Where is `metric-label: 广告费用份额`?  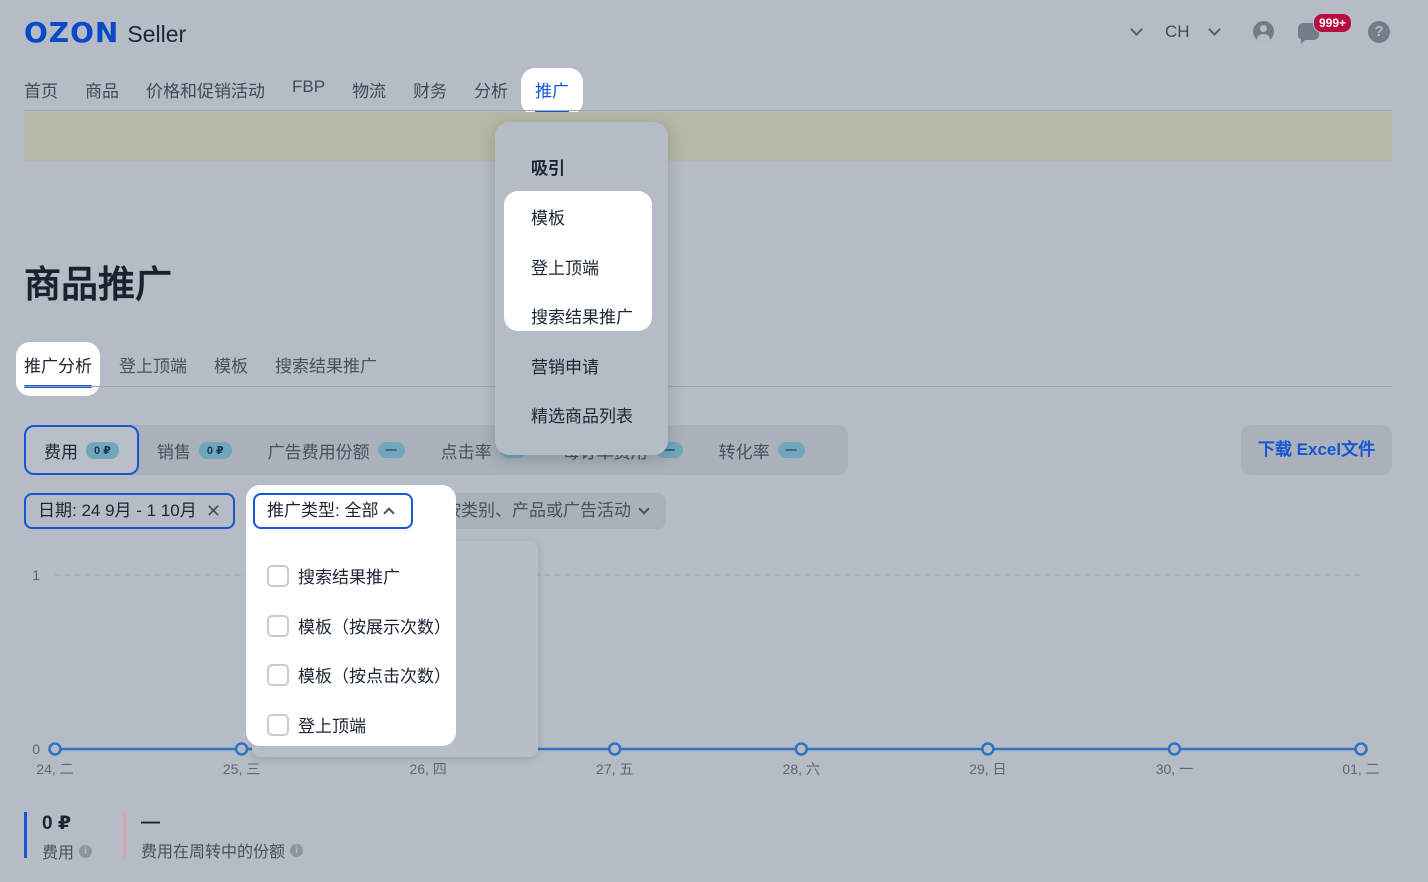 metric-label: 广告费用份额 is located at coordinates (318, 452).